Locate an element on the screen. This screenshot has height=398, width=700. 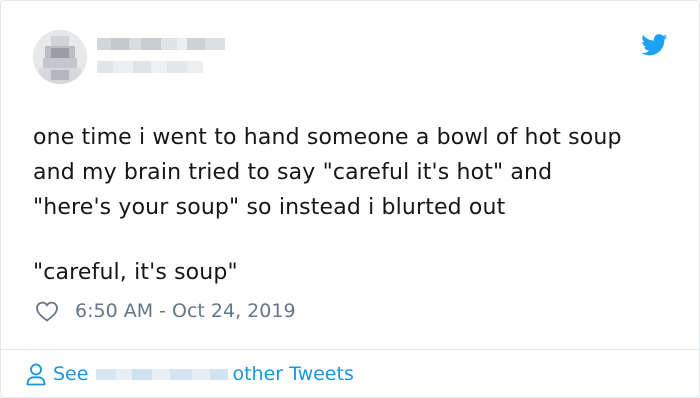
twitter-bird-icon is located at coordinates (654, 45).